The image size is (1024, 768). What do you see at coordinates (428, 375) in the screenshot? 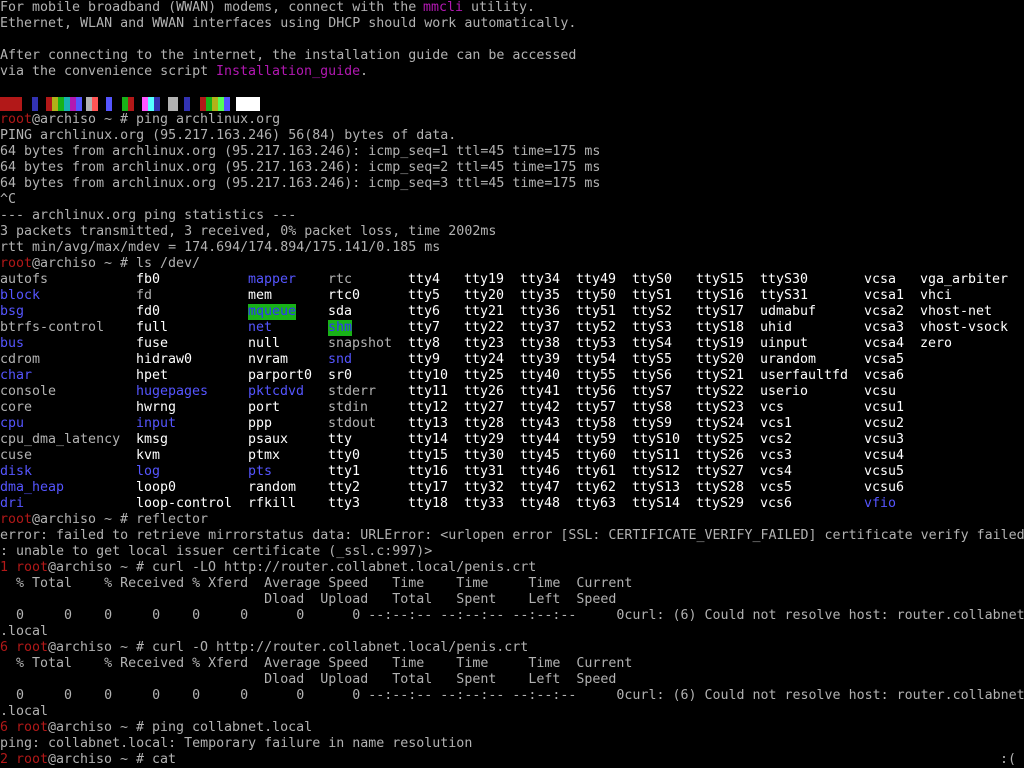
I see `dev-entry-tty10: tty10` at bounding box center [428, 375].